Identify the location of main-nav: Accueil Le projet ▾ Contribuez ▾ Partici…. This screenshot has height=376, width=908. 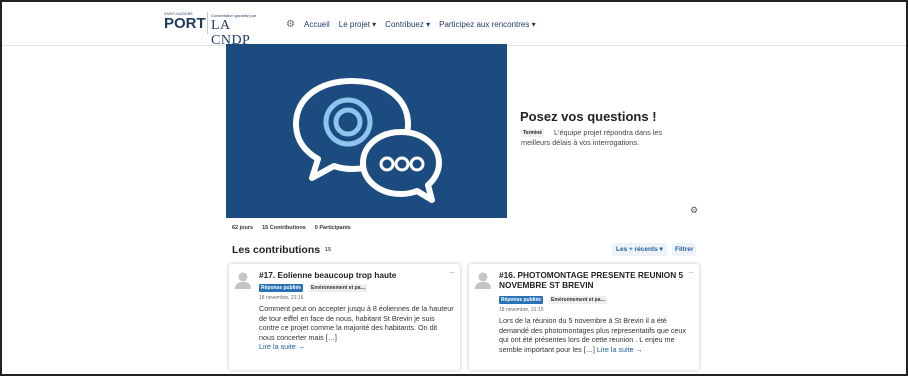
(420, 24).